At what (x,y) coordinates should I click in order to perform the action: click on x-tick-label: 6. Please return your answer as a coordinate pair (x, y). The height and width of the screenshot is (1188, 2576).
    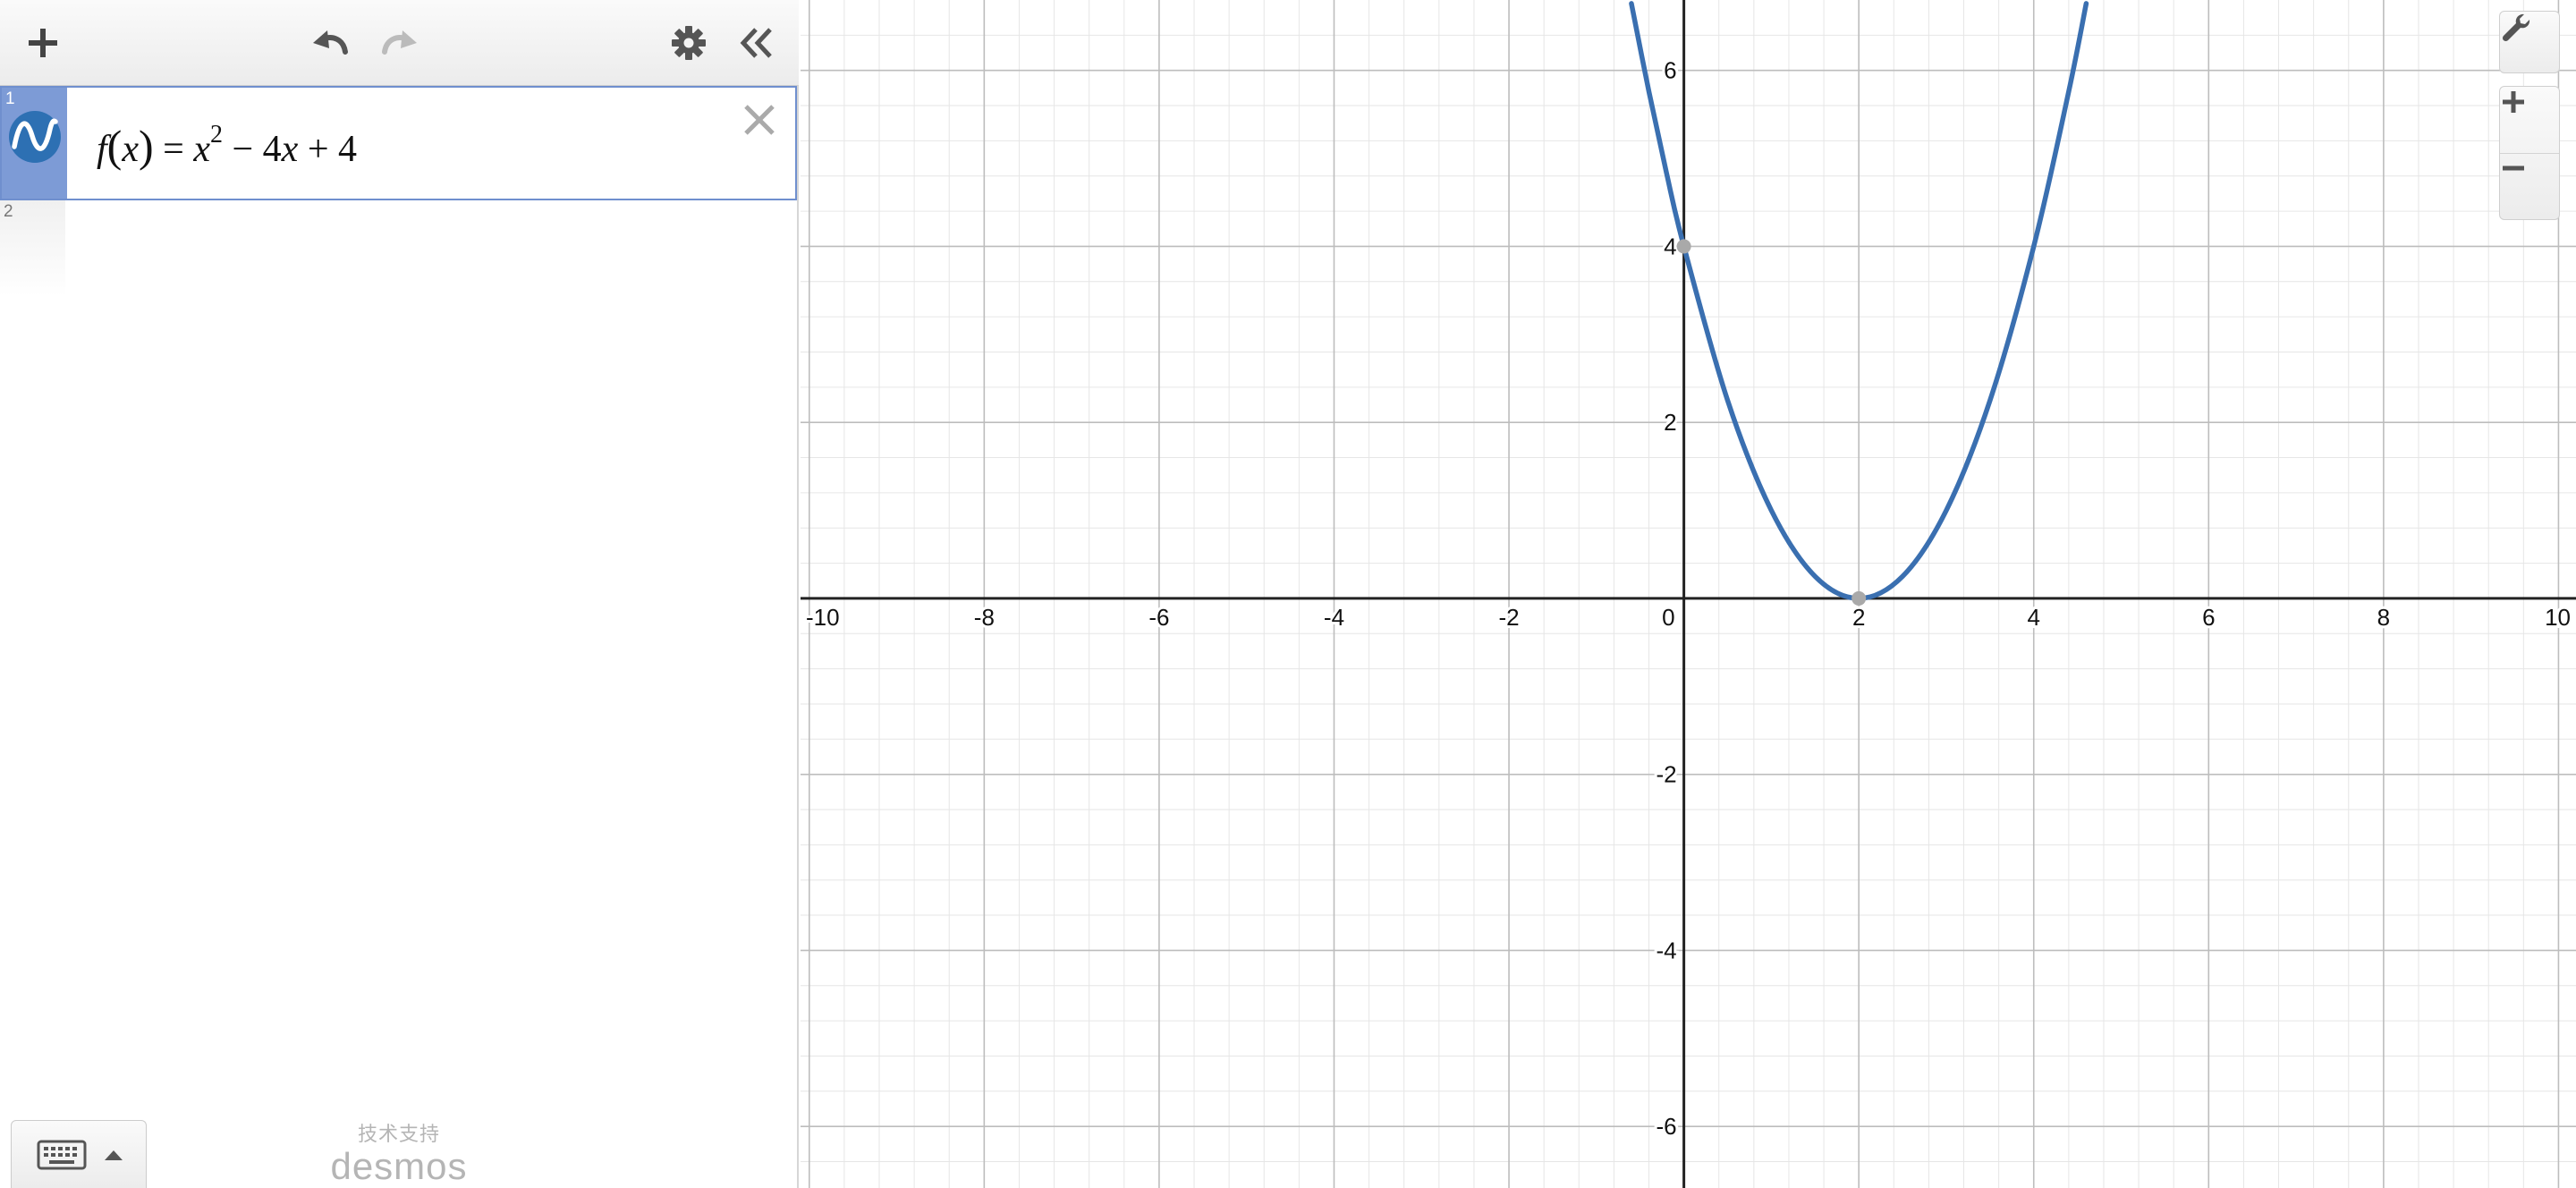
    Looking at the image, I should click on (2208, 617).